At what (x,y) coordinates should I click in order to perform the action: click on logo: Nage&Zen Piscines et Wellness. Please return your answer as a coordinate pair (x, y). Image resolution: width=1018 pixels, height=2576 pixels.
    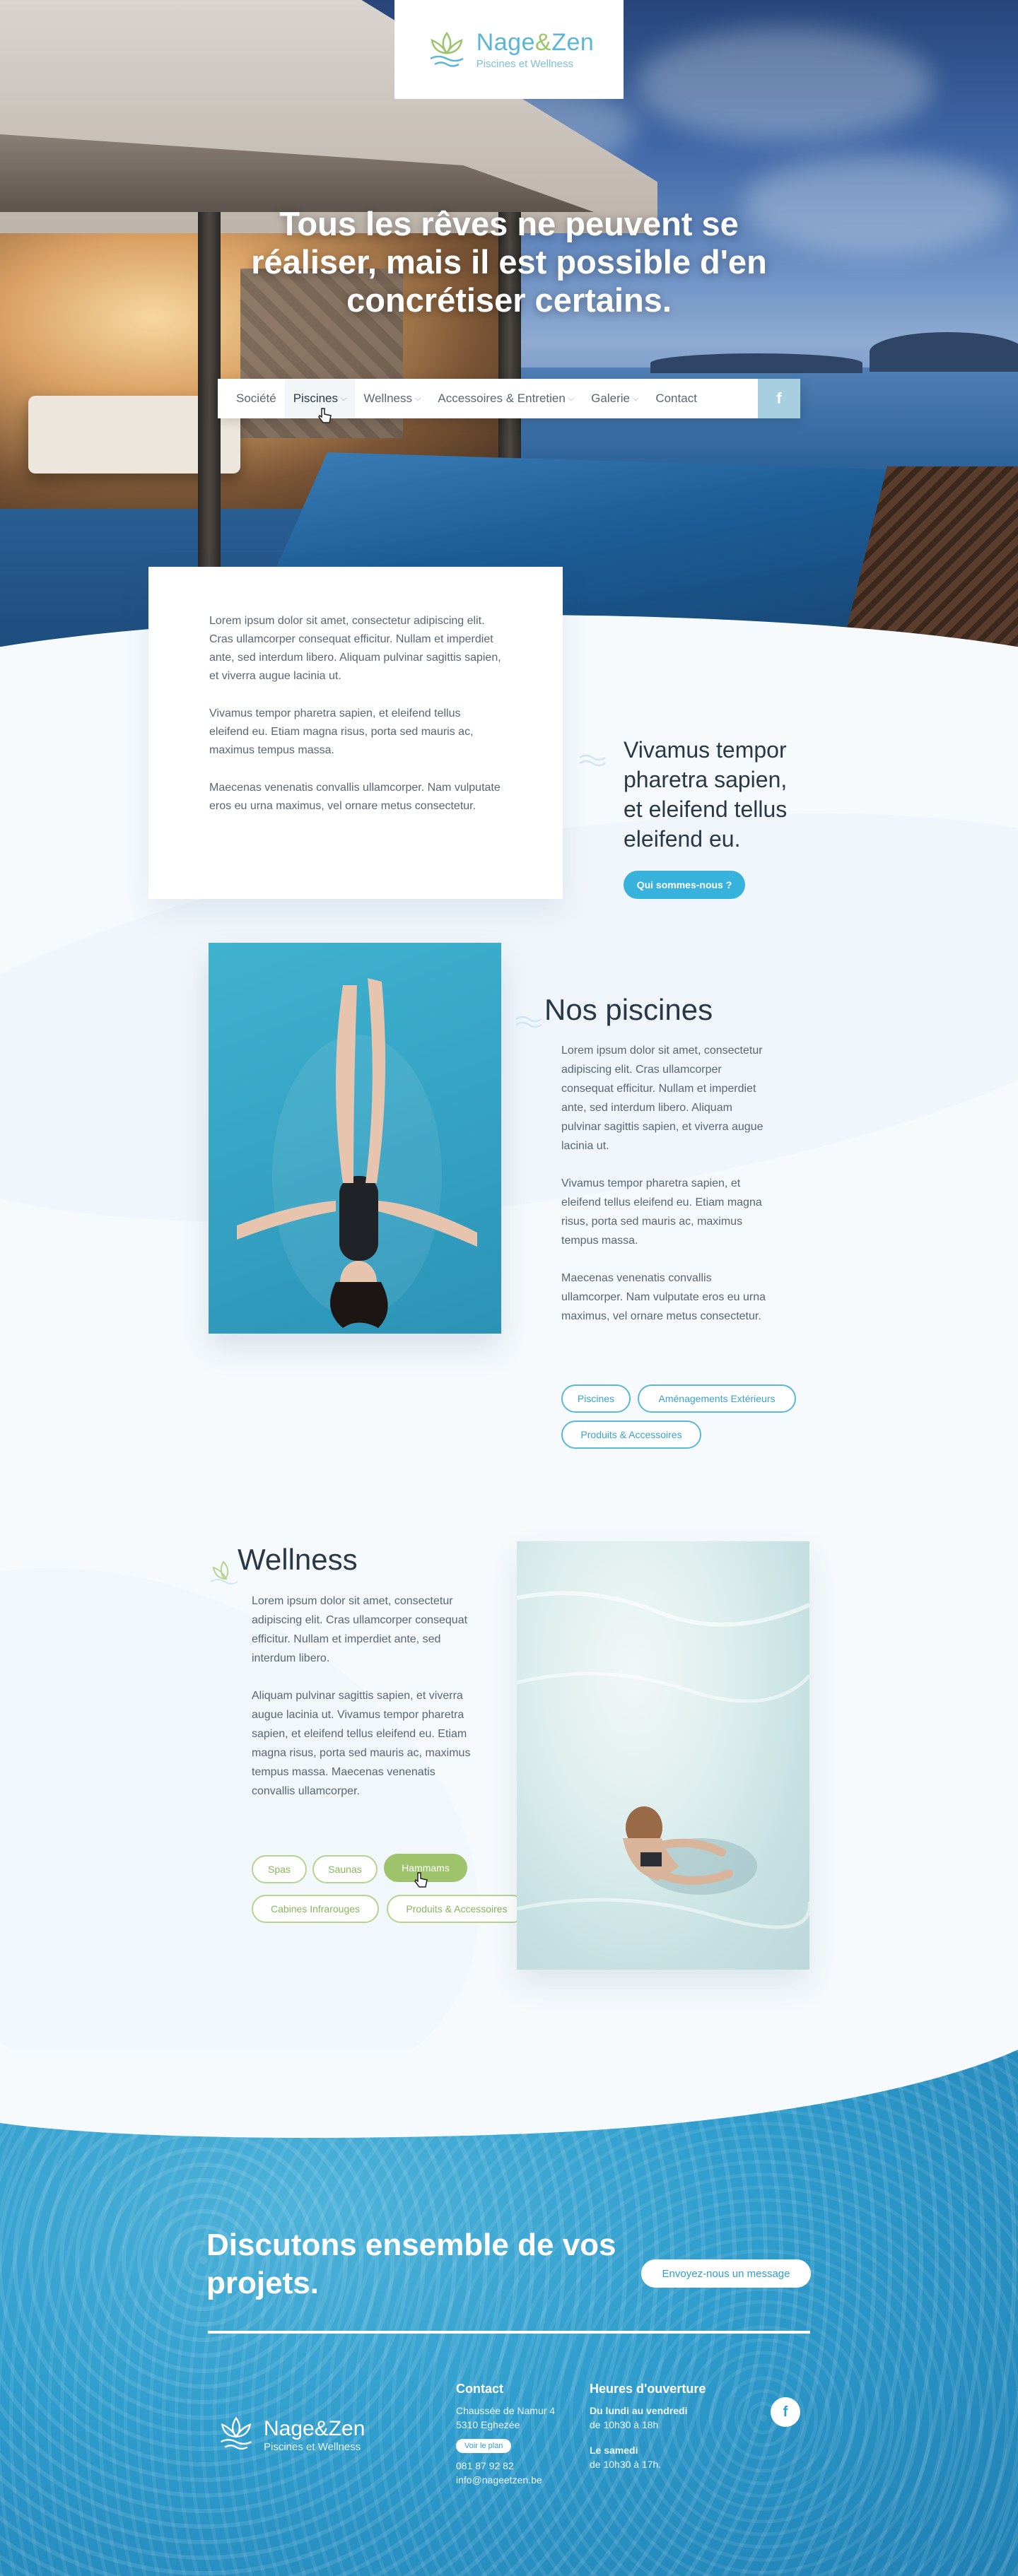
    Looking at the image, I should click on (509, 49).